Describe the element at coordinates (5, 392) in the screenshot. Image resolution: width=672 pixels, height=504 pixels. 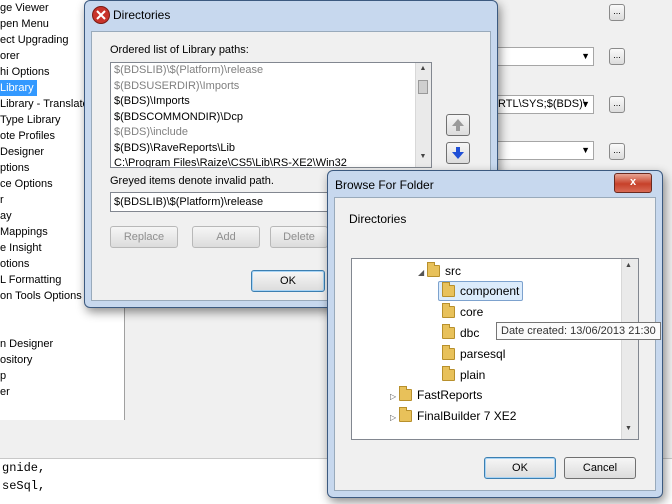
I see `options-tree-item: er` at that location.